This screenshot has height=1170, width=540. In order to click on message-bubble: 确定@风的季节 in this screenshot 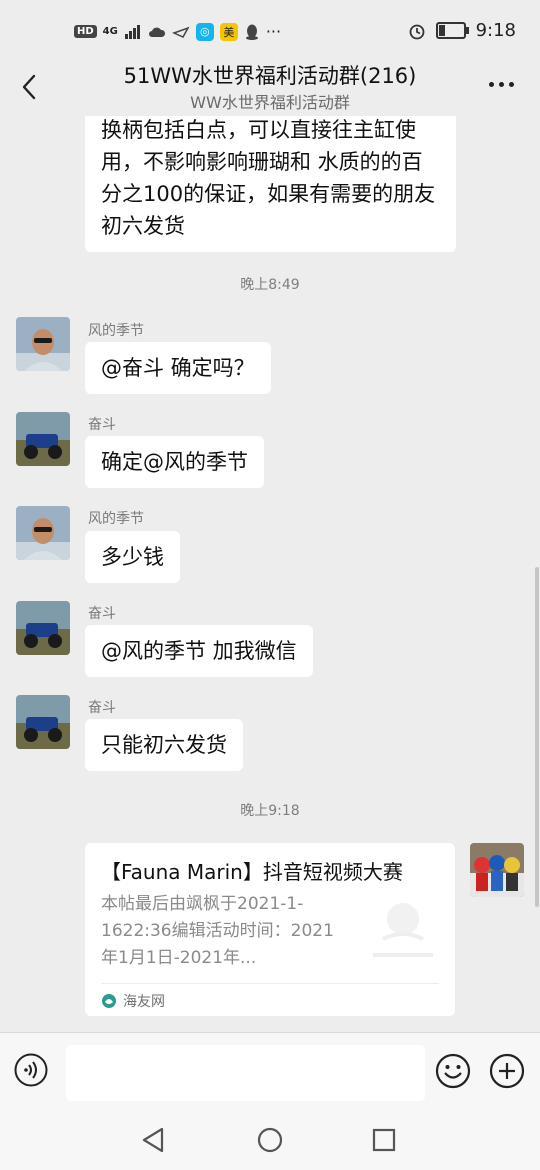, I will do `click(174, 462)`.